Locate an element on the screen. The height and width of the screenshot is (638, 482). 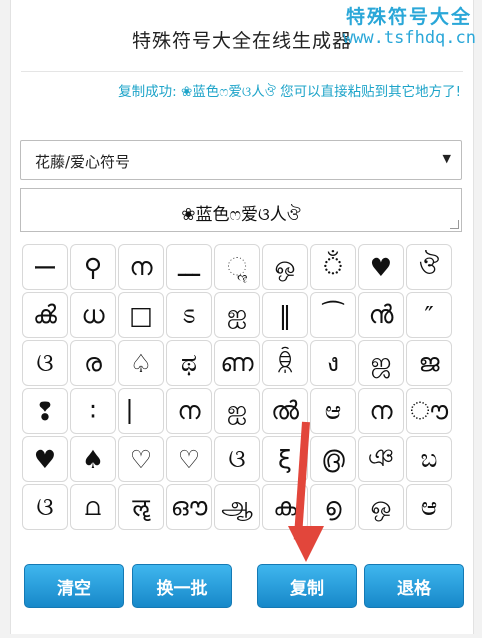
symbol-cell: ∶ is located at coordinates (93, 411).